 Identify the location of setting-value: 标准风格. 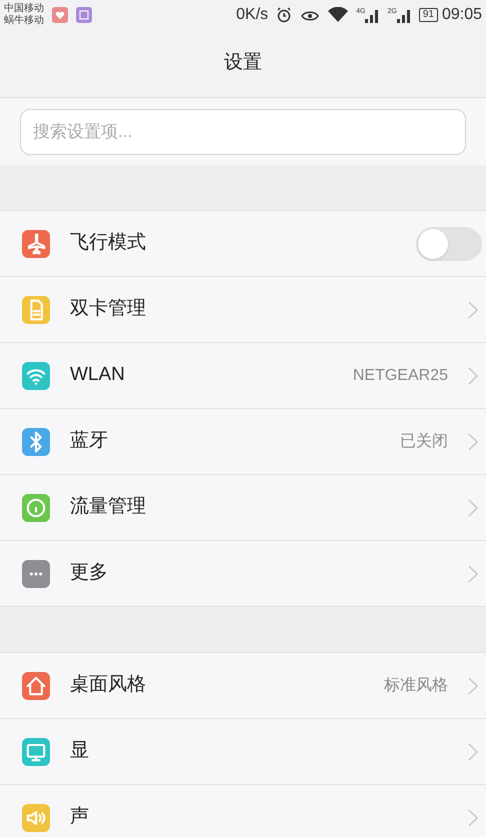
(416, 686).